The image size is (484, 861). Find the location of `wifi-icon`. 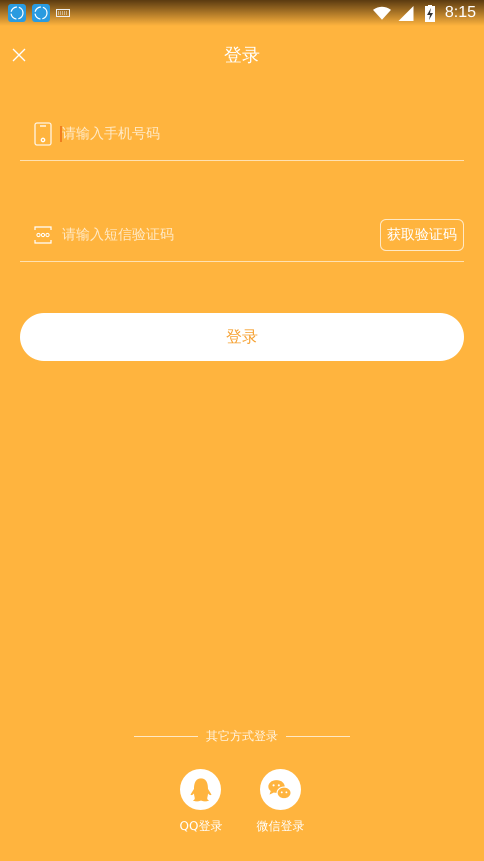

wifi-icon is located at coordinates (381, 13).